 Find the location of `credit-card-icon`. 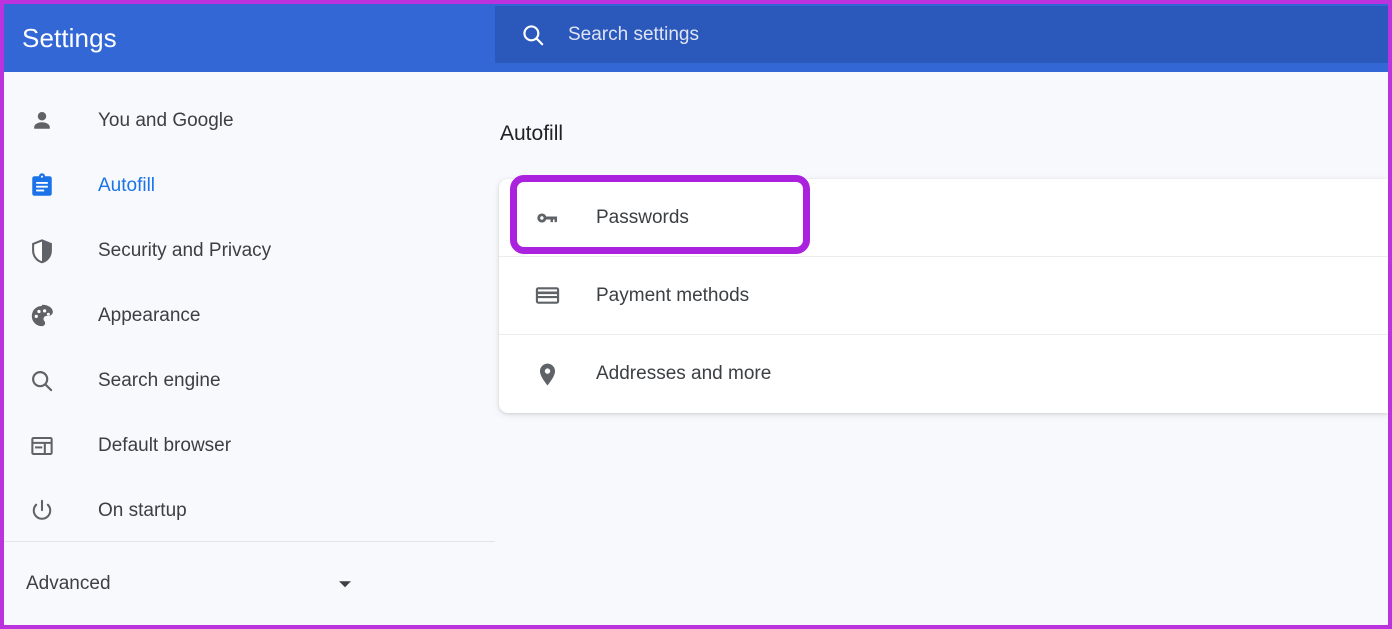

credit-card-icon is located at coordinates (547, 296).